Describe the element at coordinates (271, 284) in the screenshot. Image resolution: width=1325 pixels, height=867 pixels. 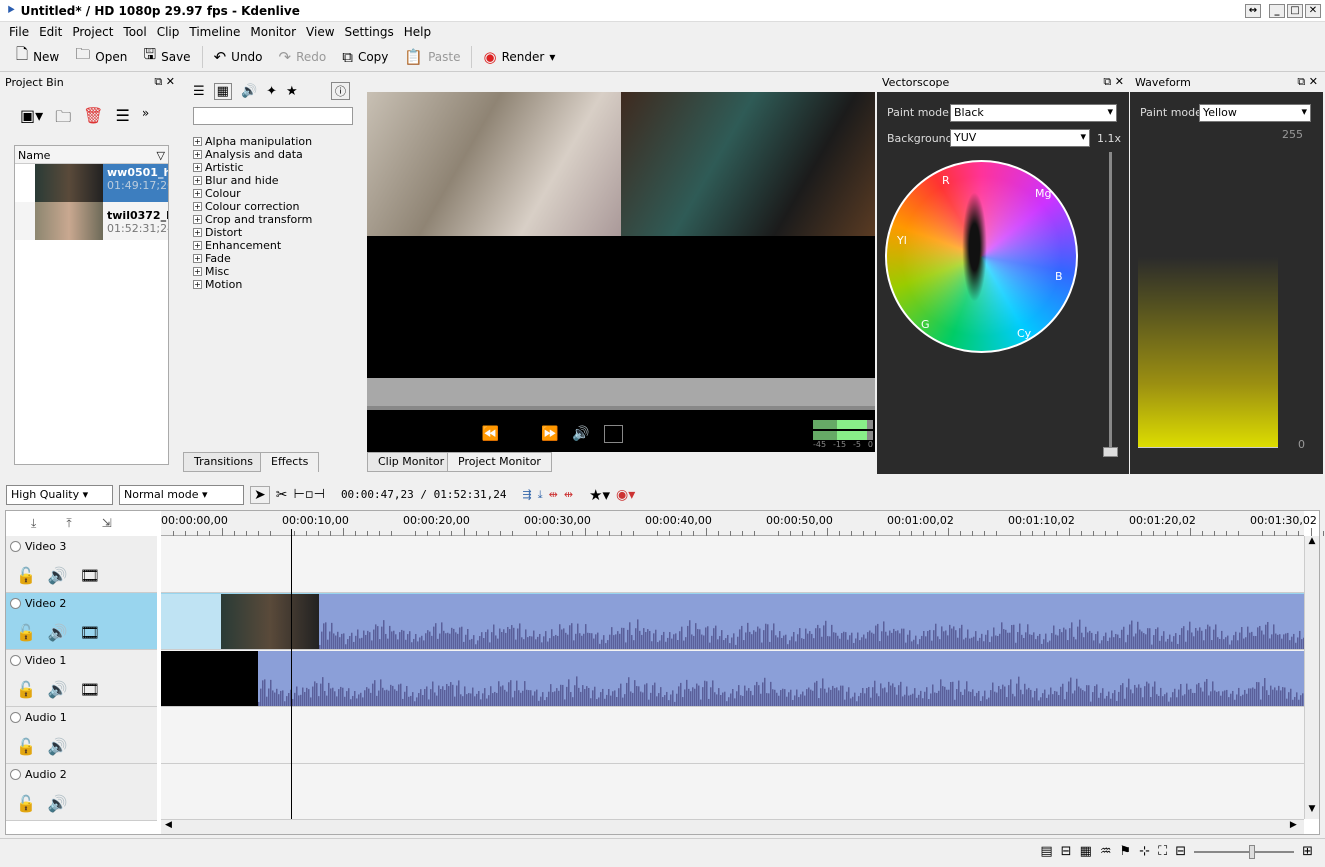
I see `effect-category: + Motion` at that location.